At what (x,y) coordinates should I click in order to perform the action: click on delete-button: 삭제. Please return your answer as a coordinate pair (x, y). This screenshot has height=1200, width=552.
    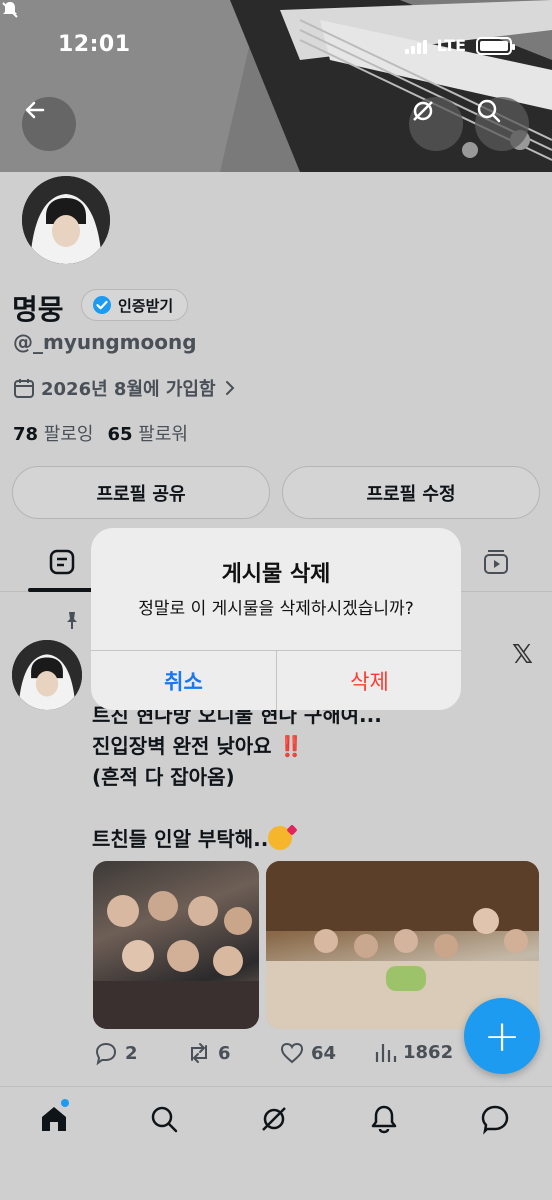
    Looking at the image, I should click on (369, 680).